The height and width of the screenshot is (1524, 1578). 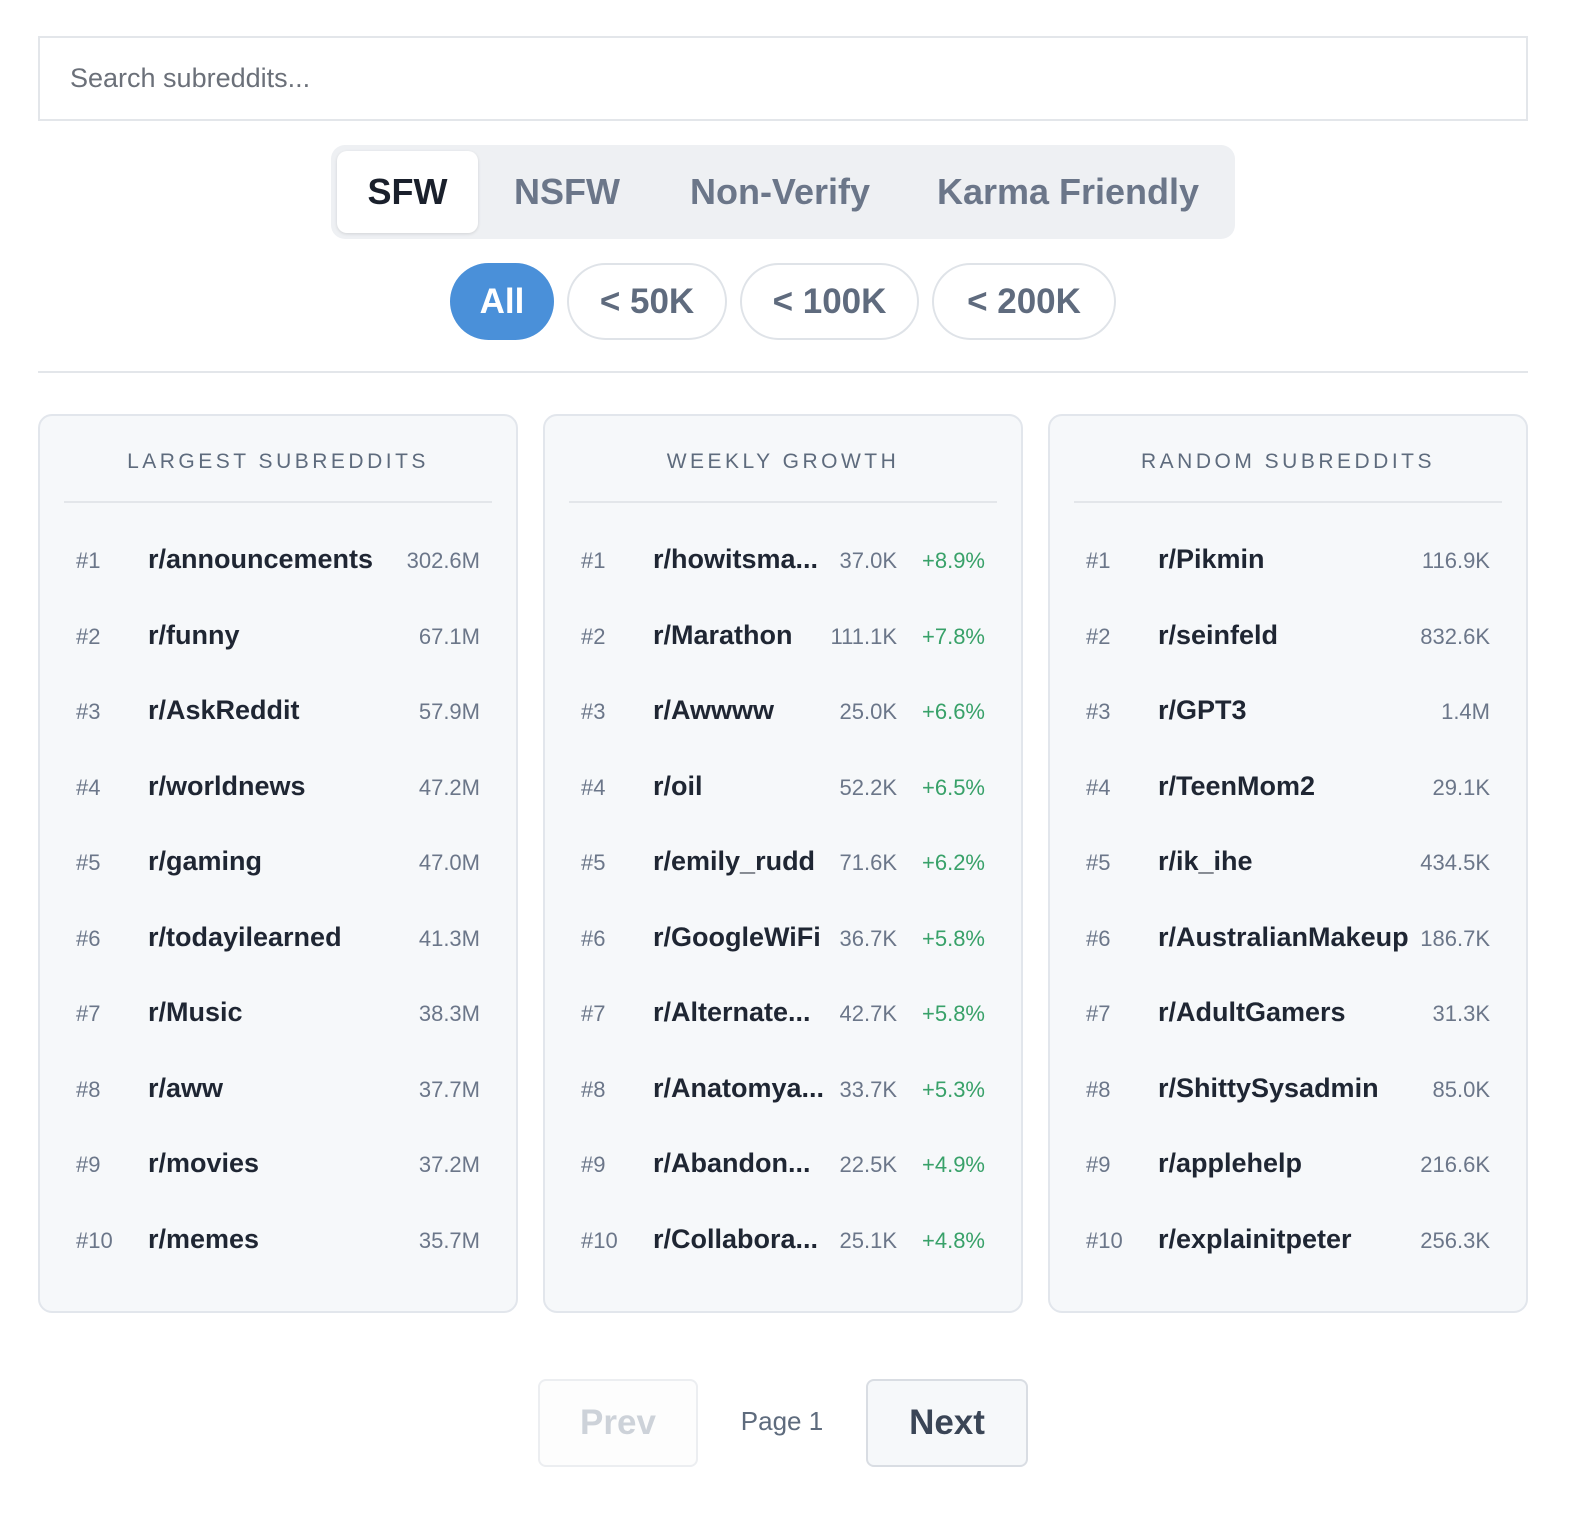 I want to click on subreddit-row: #2 r/Marathon 111.1K +7.8%, so click(x=783, y=640).